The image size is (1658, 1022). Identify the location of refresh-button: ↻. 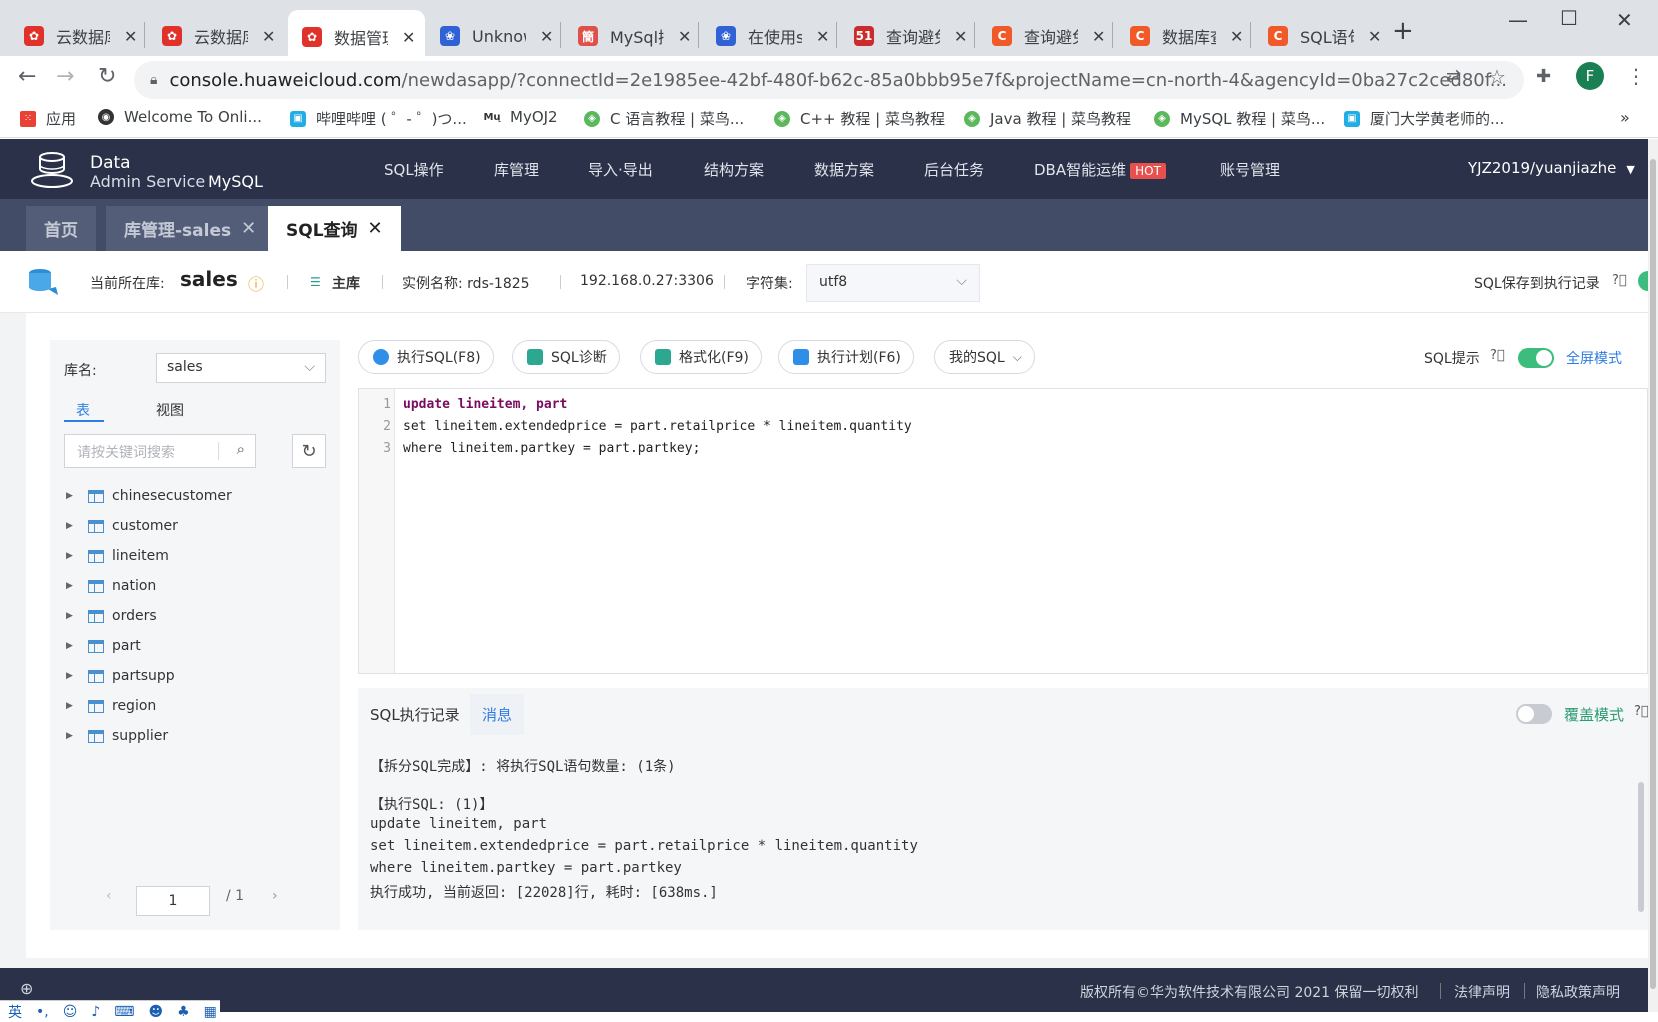
(309, 451).